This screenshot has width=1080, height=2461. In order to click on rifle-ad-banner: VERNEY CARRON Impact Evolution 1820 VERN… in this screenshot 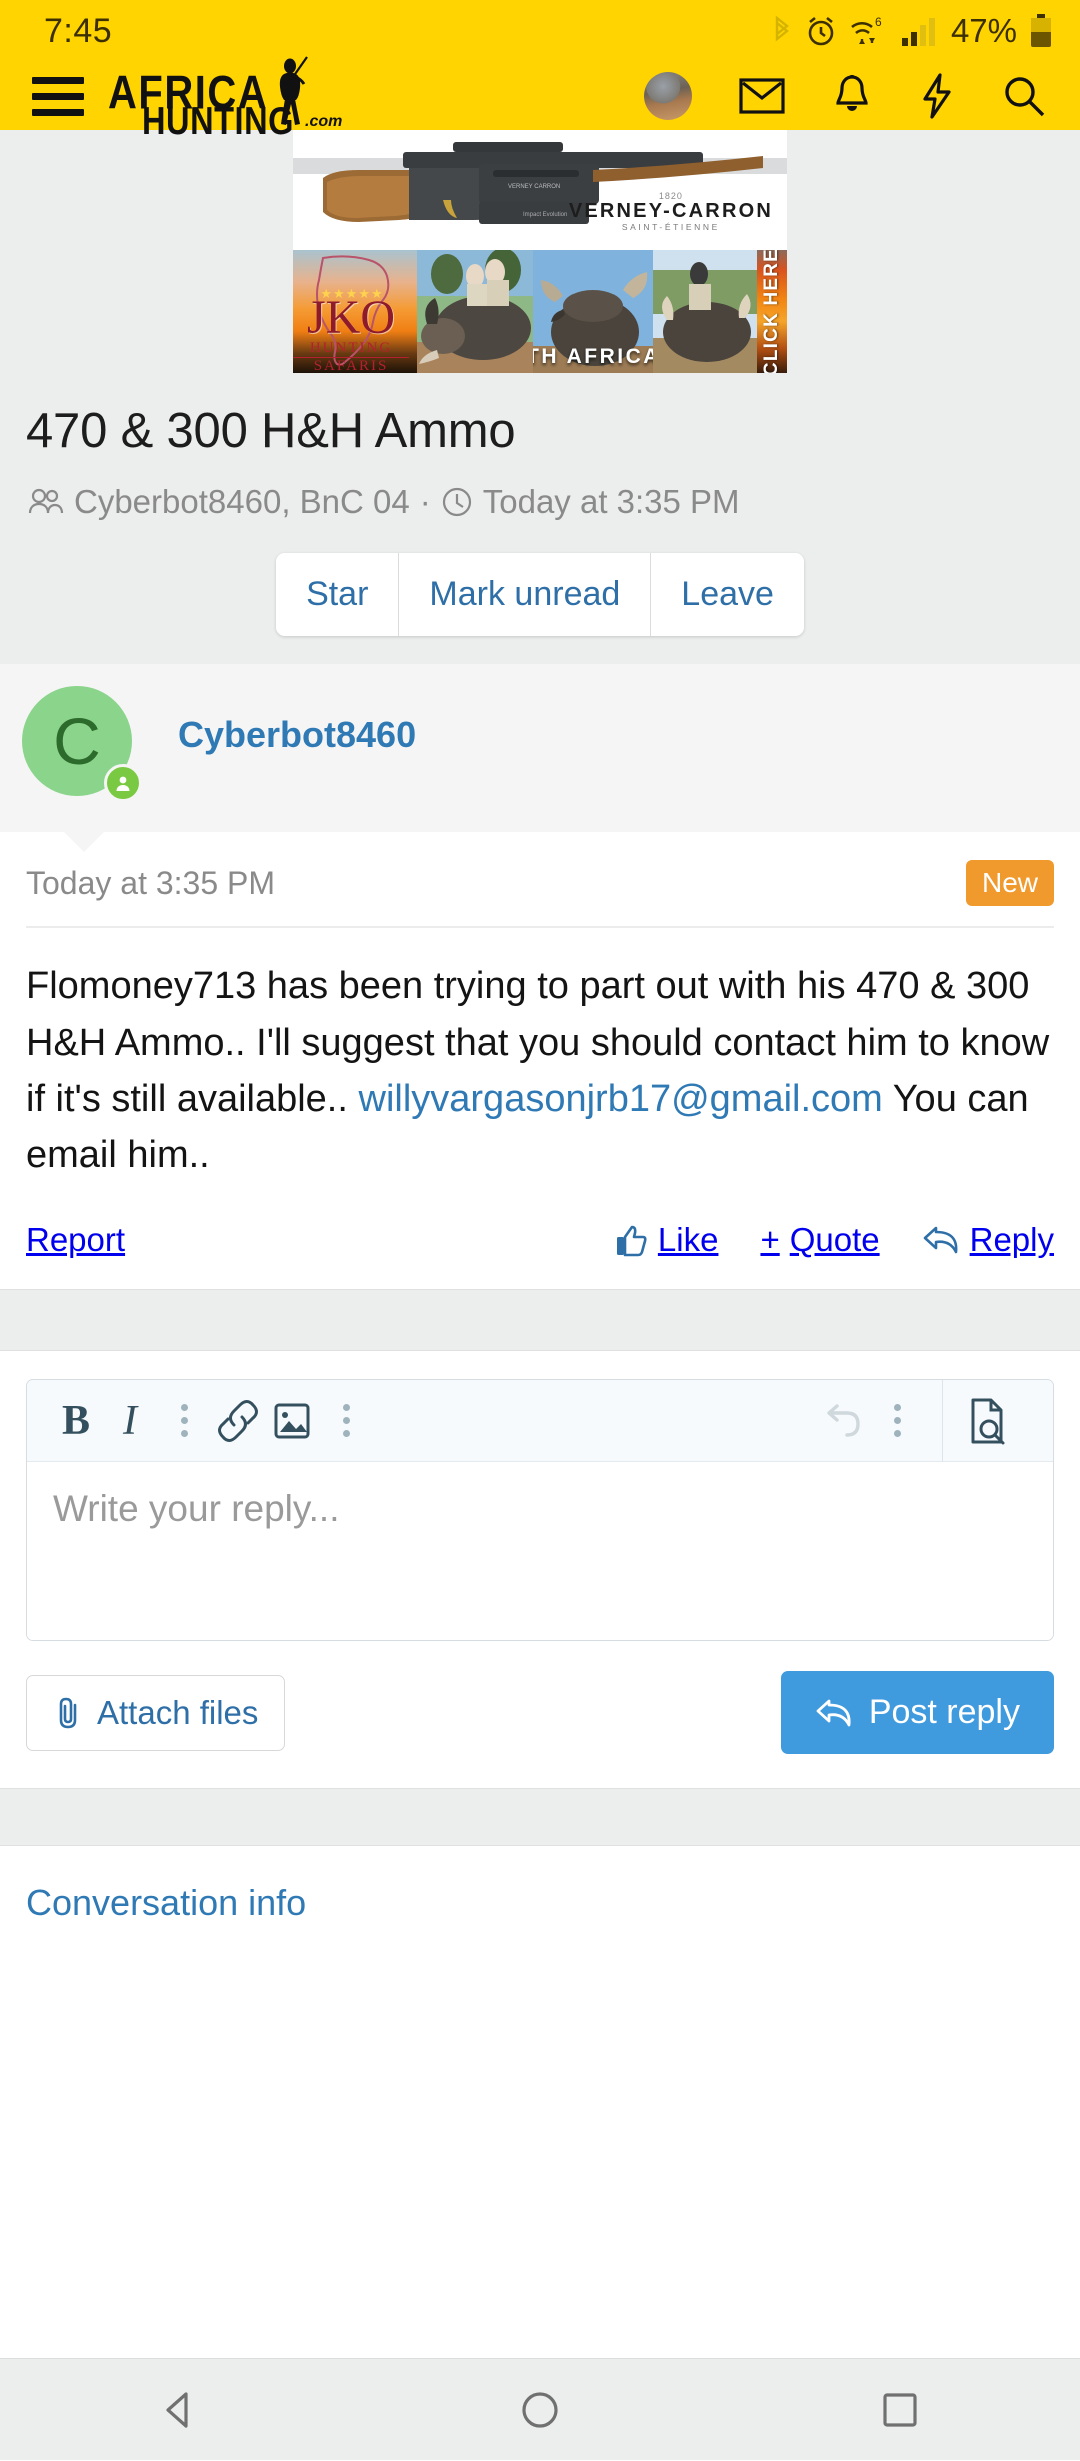, I will do `click(540, 190)`.